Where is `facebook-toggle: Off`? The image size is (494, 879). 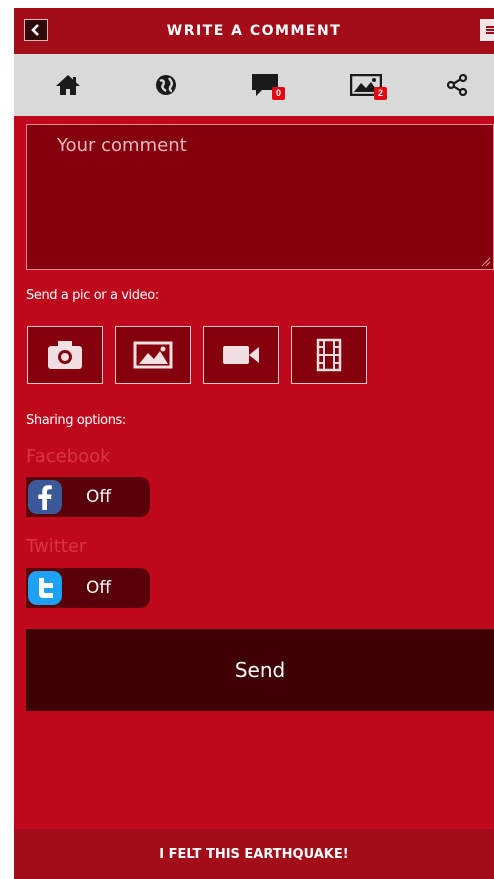 facebook-toggle: Off is located at coordinates (88, 497).